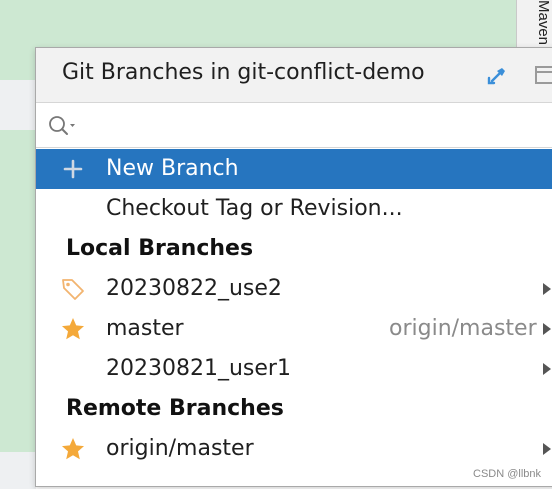  I want to click on new-branch-item: New Branch, so click(294, 169).